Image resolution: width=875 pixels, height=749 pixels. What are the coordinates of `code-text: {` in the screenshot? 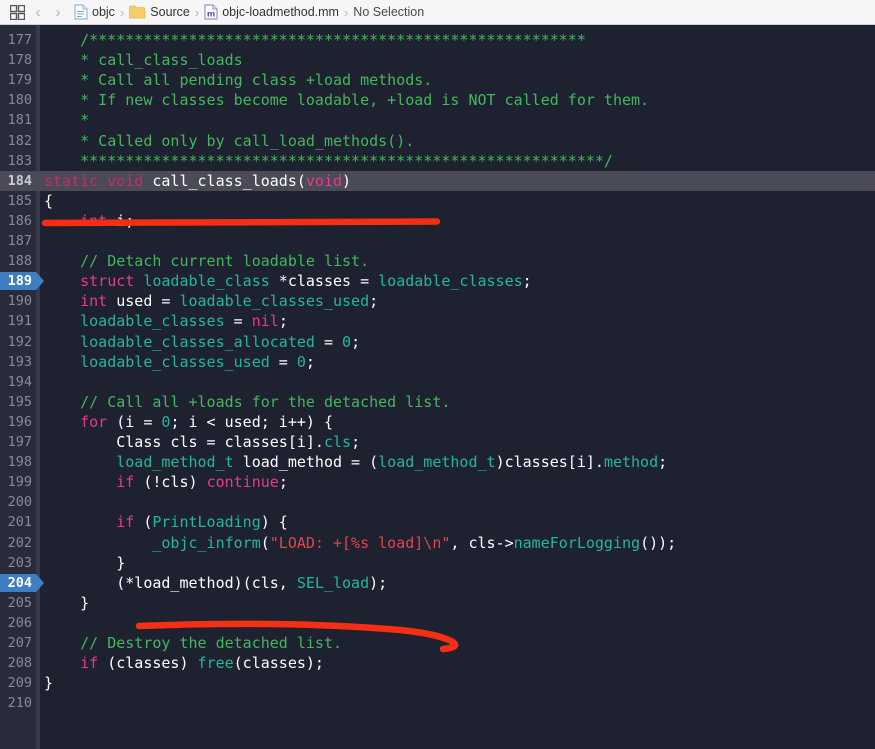 It's located at (48, 201).